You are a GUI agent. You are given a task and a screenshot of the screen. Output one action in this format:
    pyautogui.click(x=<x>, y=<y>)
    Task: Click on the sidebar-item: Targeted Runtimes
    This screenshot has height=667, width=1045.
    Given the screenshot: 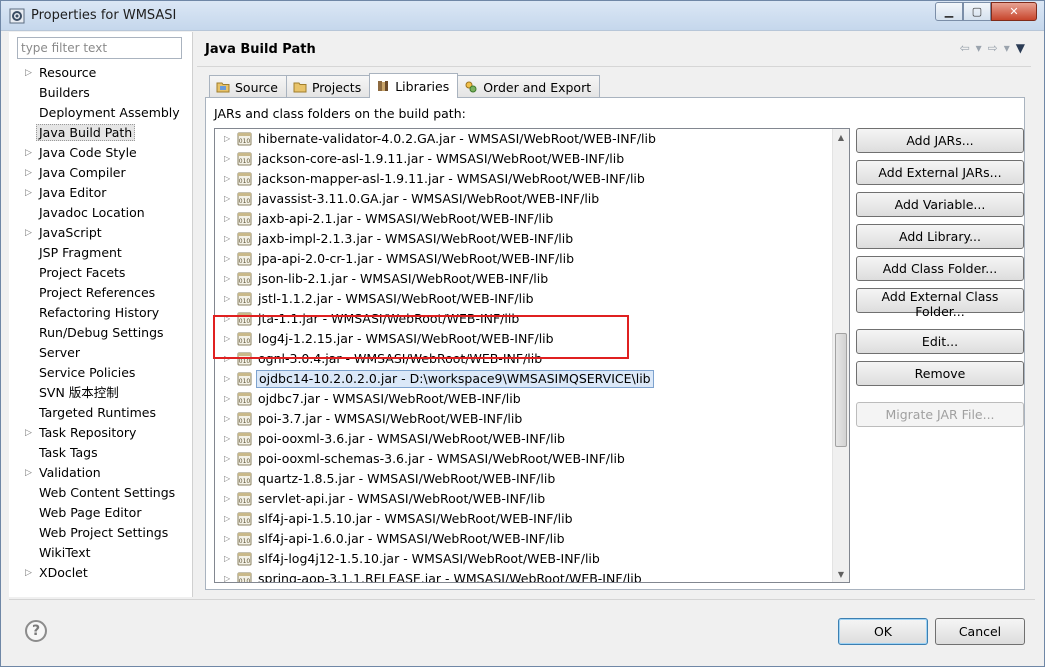 What is the action you would take?
    pyautogui.click(x=101, y=413)
    